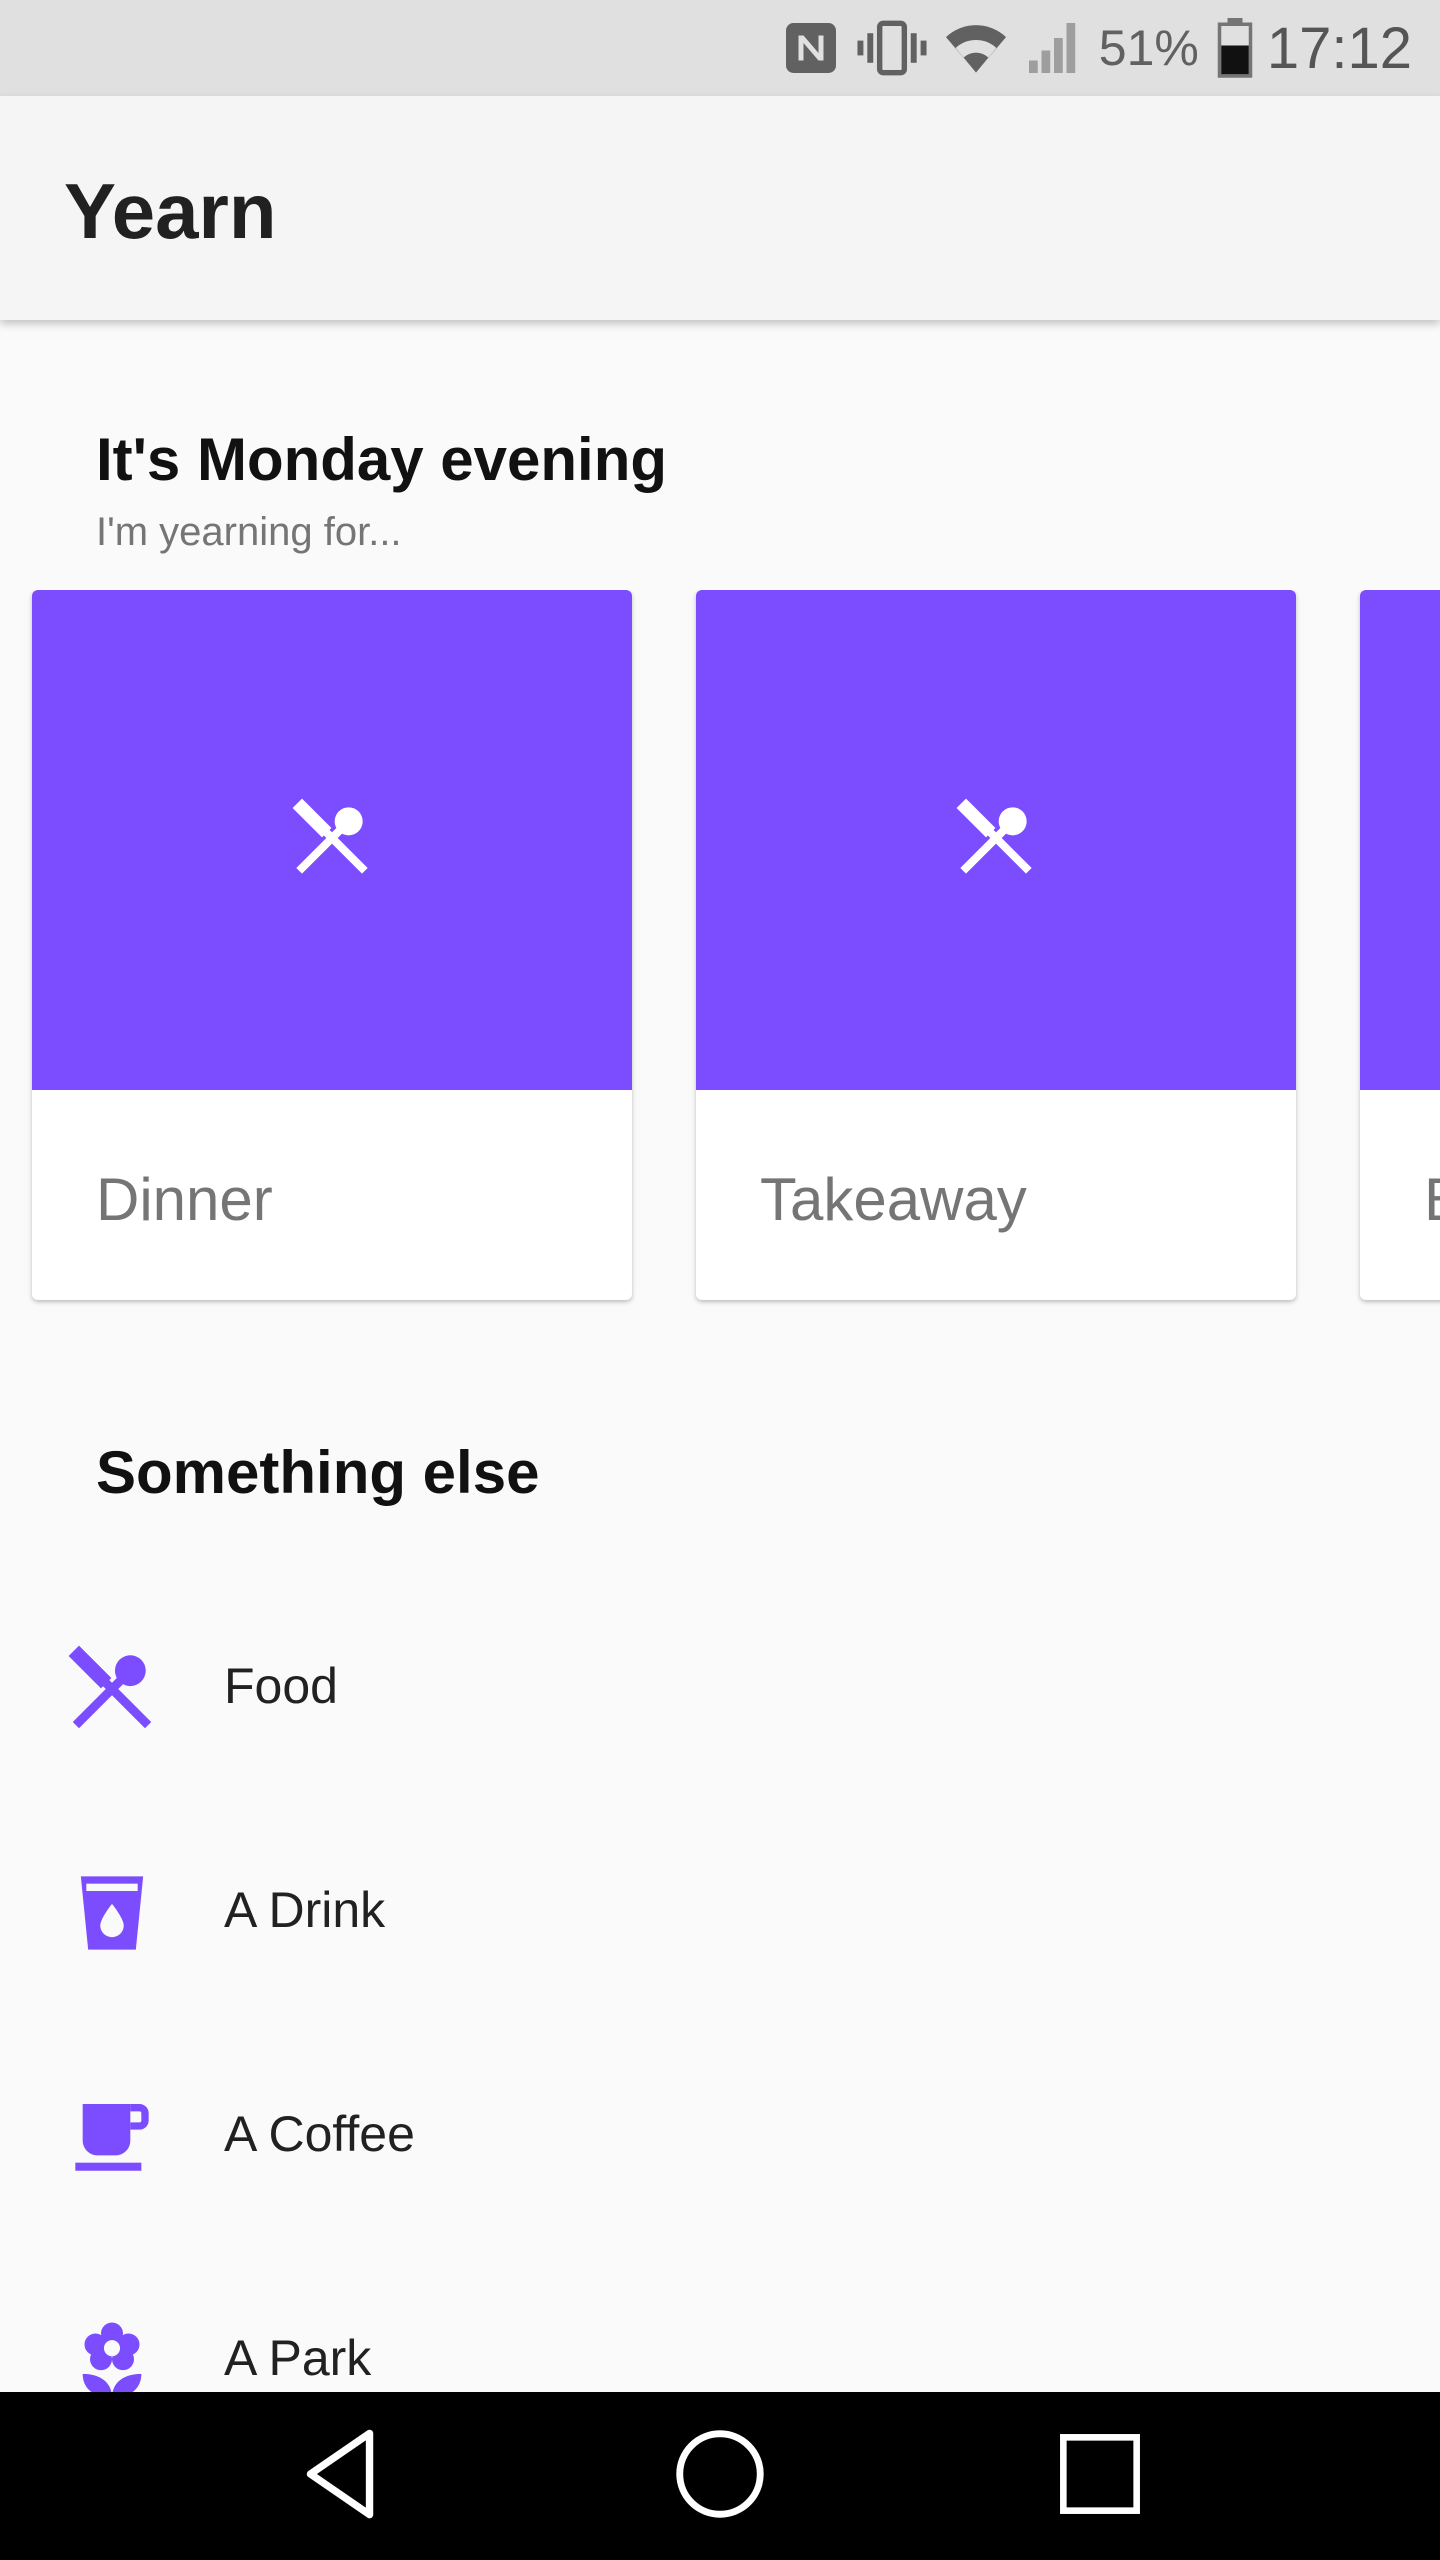 The height and width of the screenshot is (2560, 1440). I want to click on nfc-icon, so click(811, 48).